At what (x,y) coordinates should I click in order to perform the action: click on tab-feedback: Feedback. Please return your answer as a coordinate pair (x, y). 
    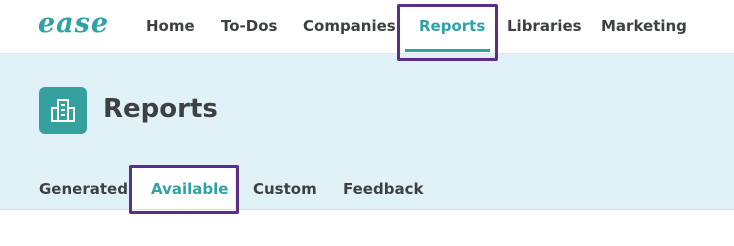
    Looking at the image, I should click on (383, 189).